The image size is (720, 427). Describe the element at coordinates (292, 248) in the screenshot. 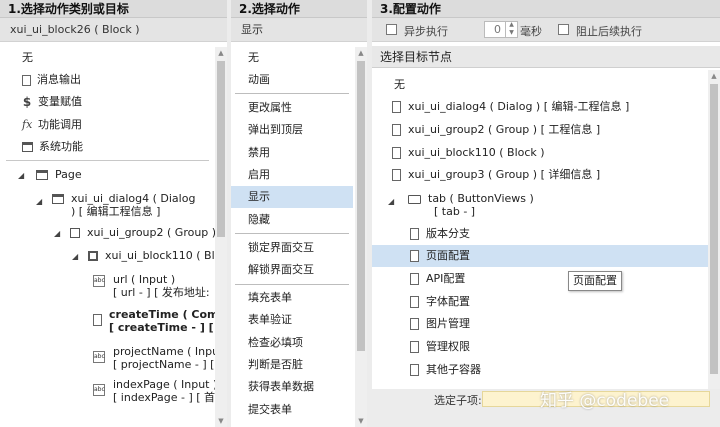

I see `action-item: 锁定界面交互` at that location.